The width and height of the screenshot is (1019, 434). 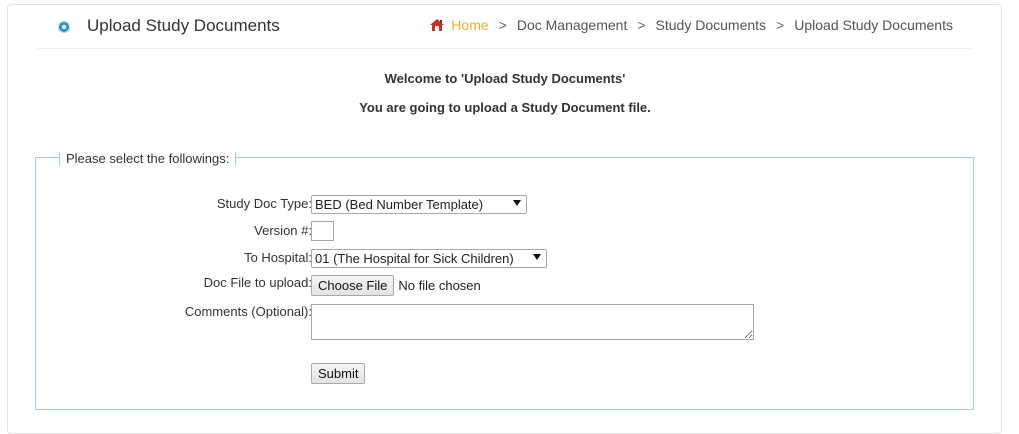 I want to click on doc-type-select-wrapper: BED (Bed Number Template), so click(x=419, y=204).